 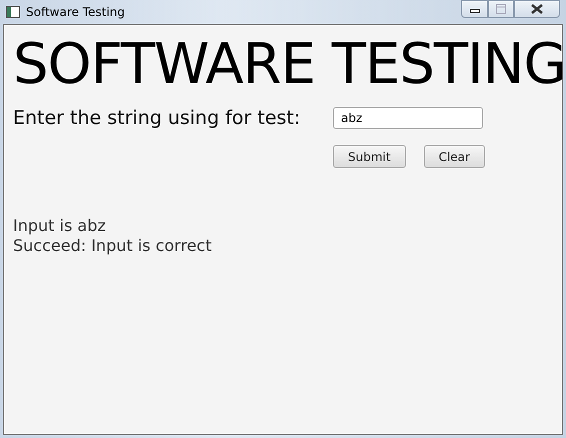 I want to click on input-field: abz, so click(x=408, y=118).